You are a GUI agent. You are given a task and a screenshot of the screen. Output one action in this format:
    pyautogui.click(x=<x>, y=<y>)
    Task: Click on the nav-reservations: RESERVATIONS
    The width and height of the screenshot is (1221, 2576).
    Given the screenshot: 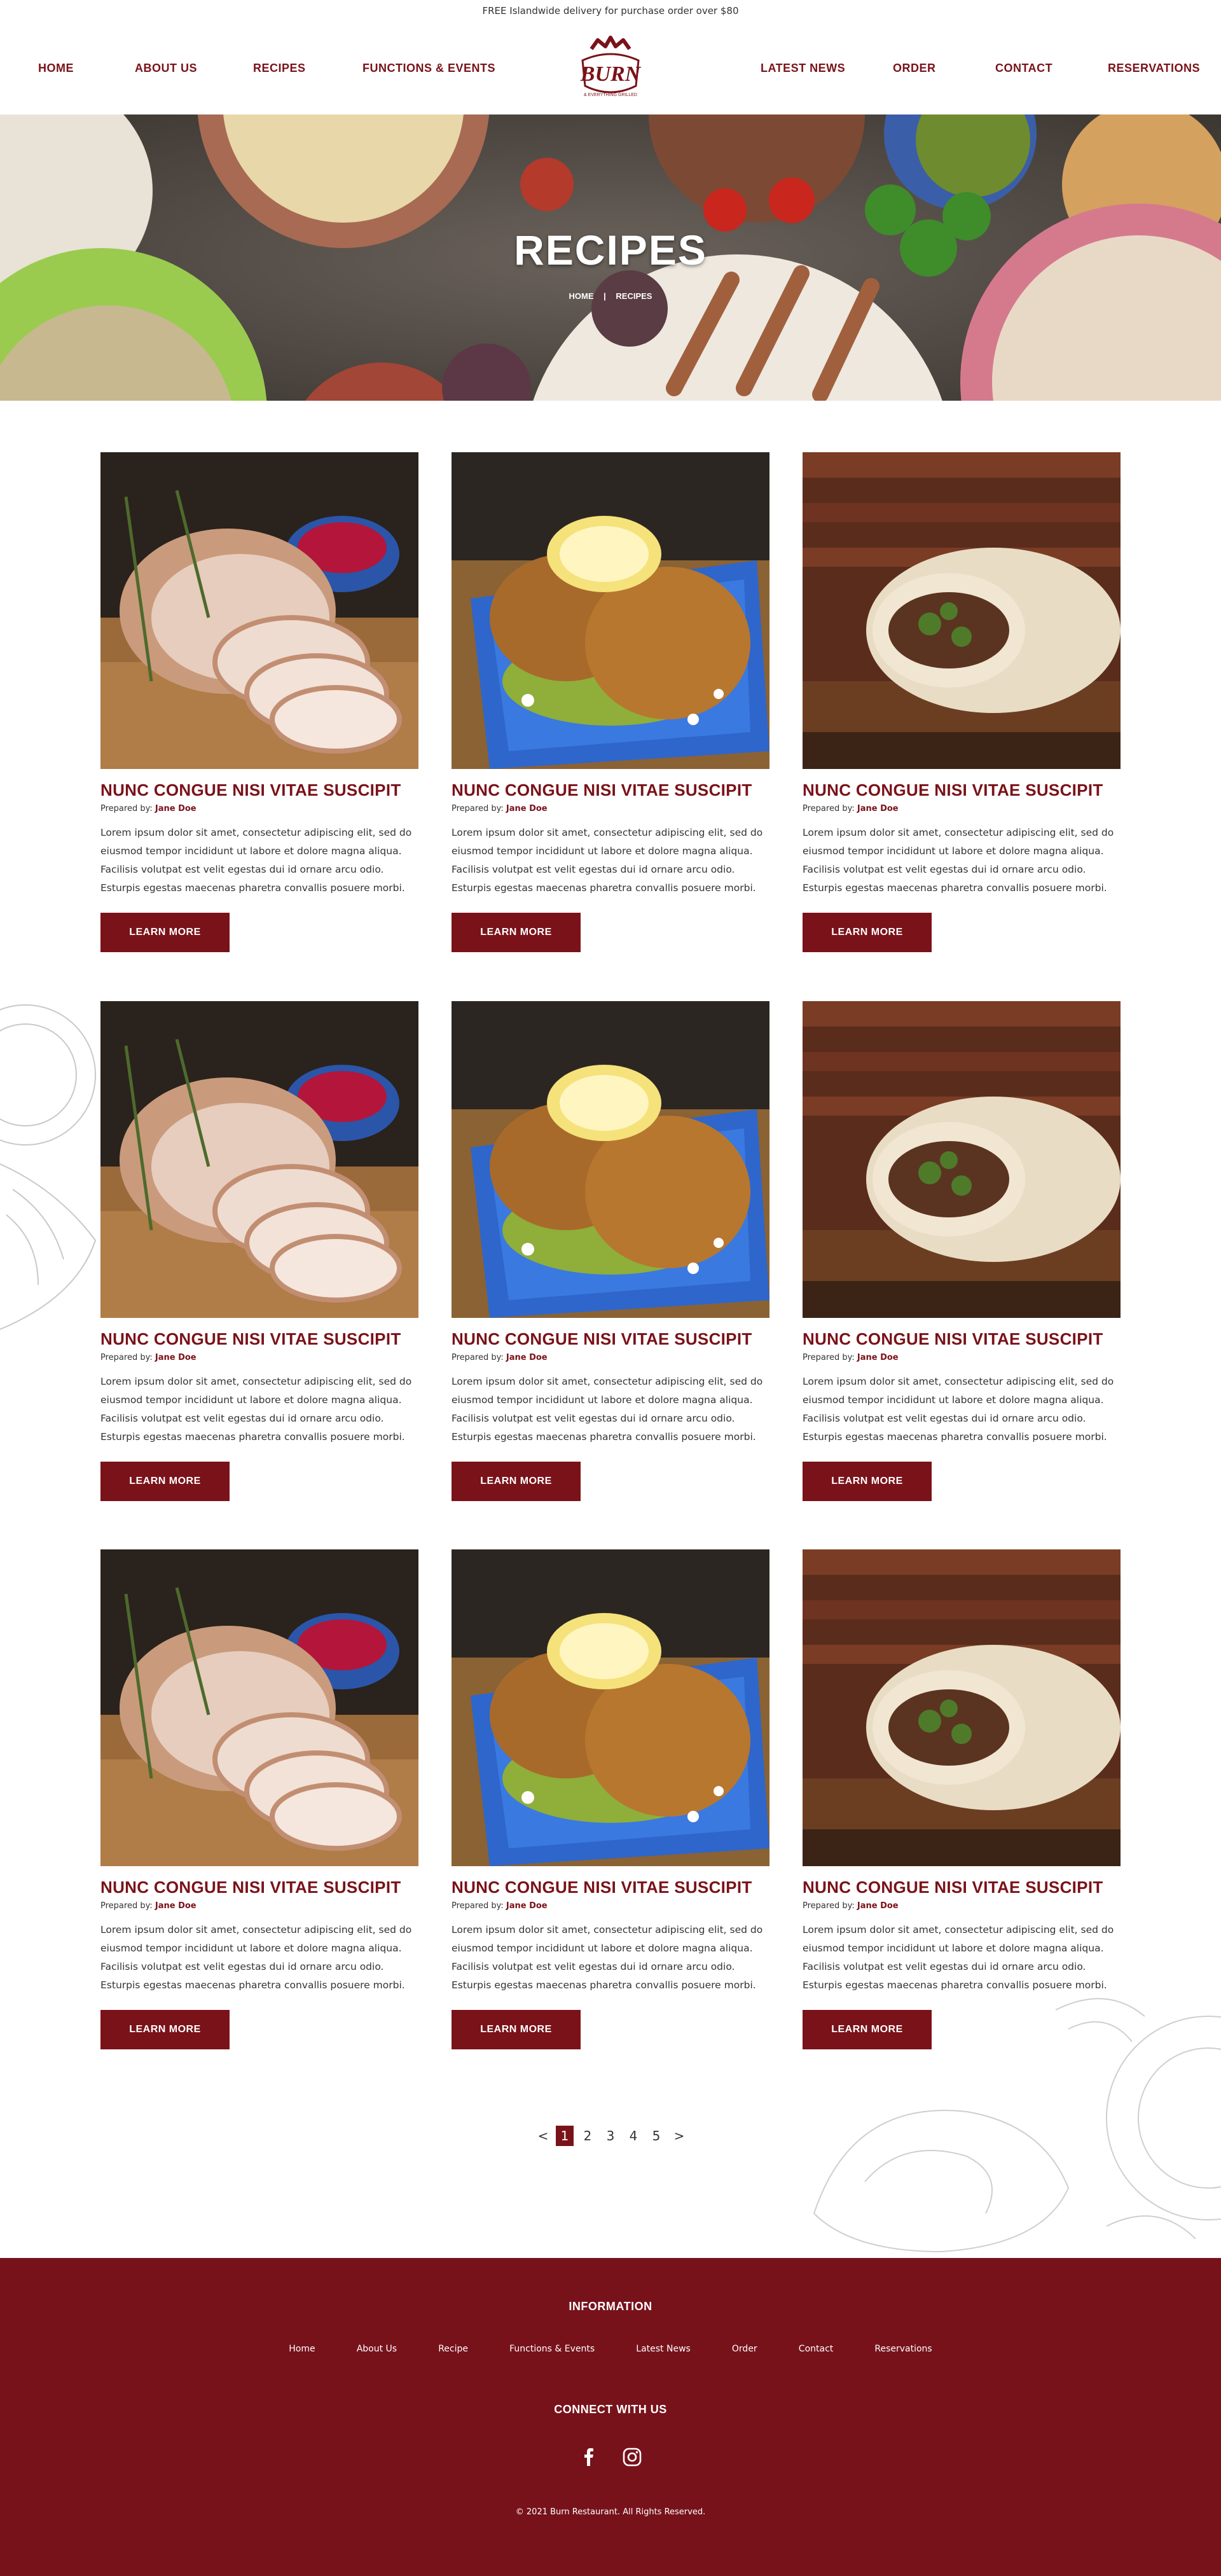 What is the action you would take?
    pyautogui.click(x=1154, y=68)
    